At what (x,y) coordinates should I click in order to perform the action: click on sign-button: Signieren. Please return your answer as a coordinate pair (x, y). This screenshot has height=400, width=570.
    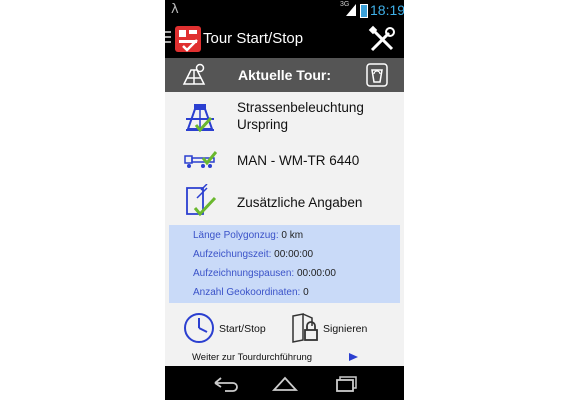
    Looking at the image, I should click on (345, 329).